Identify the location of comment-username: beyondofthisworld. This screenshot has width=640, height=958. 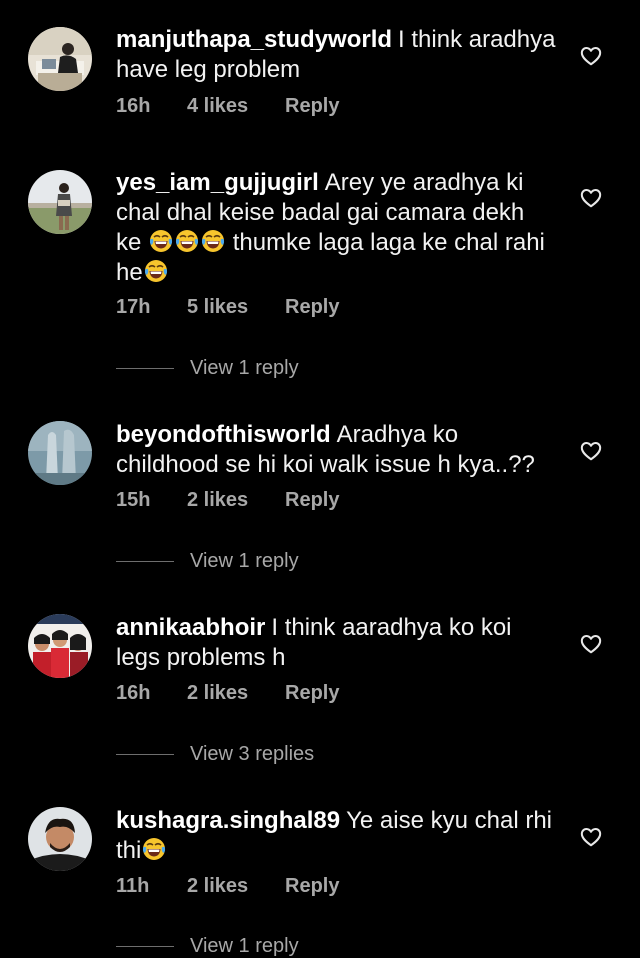
(223, 434).